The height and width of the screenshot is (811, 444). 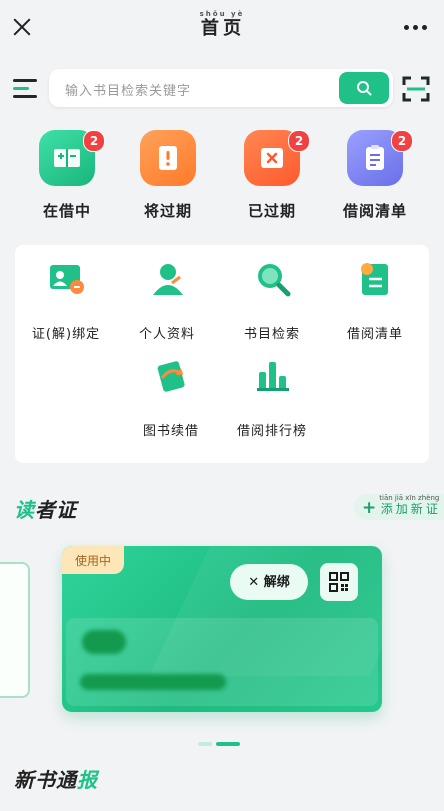 What do you see at coordinates (274, 280) in the screenshot?
I see `magnifier-icon` at bounding box center [274, 280].